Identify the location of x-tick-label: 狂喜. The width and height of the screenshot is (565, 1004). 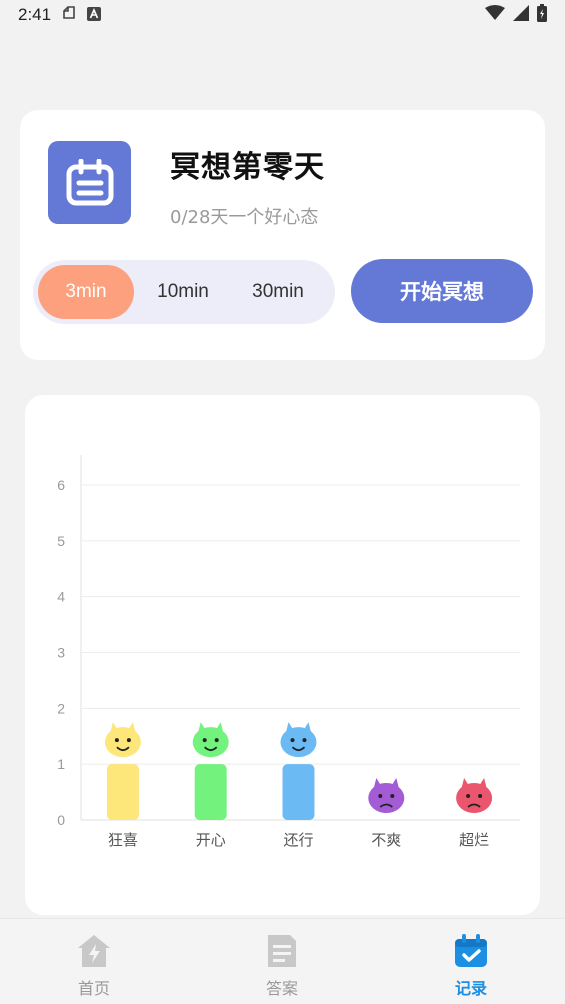
(123, 840).